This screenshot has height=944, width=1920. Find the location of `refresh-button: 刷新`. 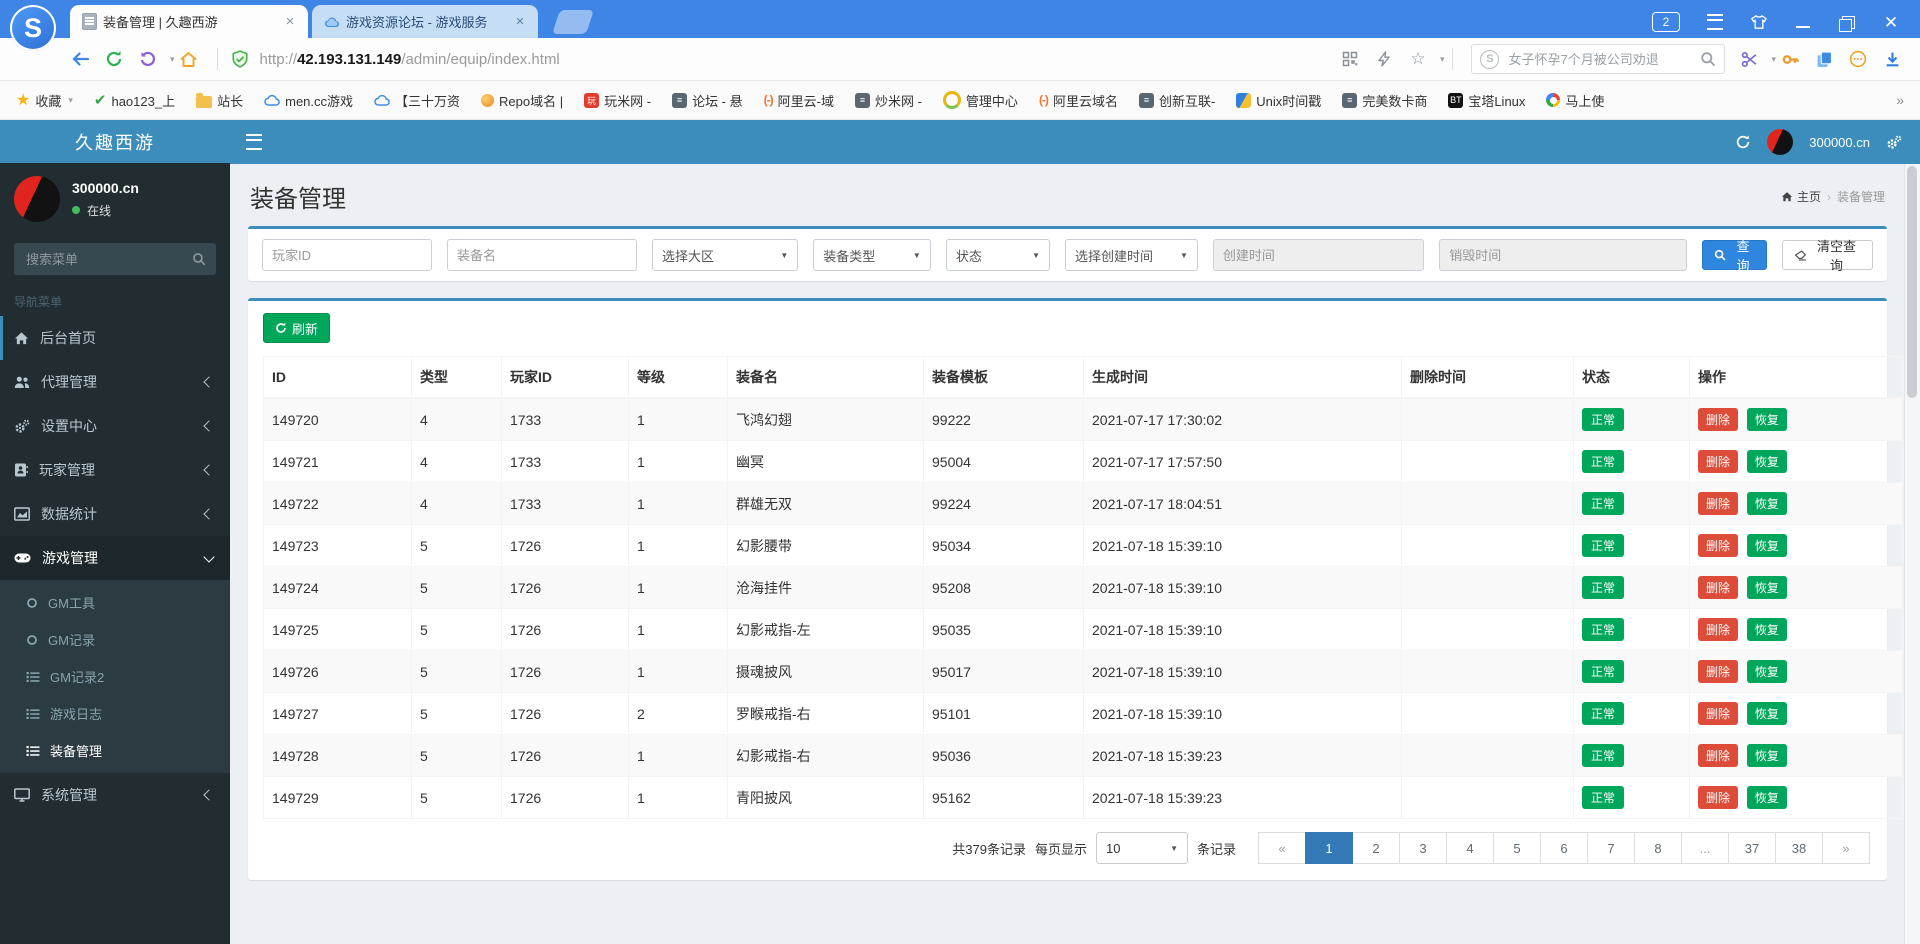

refresh-button: 刷新 is located at coordinates (297, 328).